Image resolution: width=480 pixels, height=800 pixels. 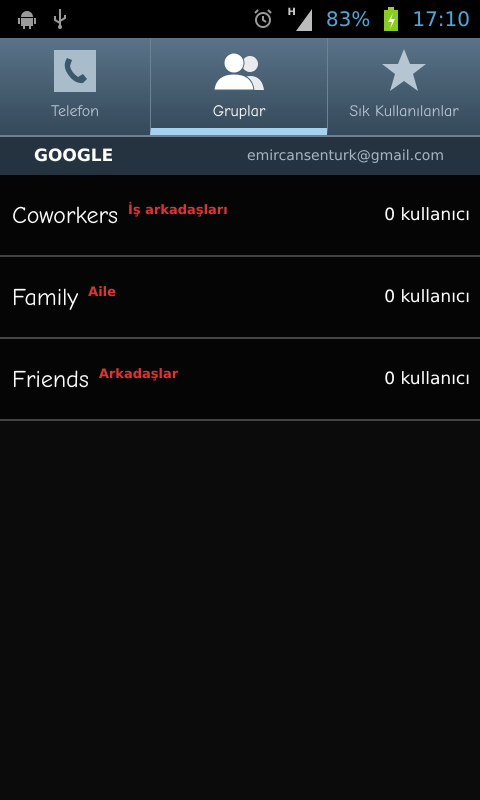 I want to click on group-name: Family, so click(x=45, y=297).